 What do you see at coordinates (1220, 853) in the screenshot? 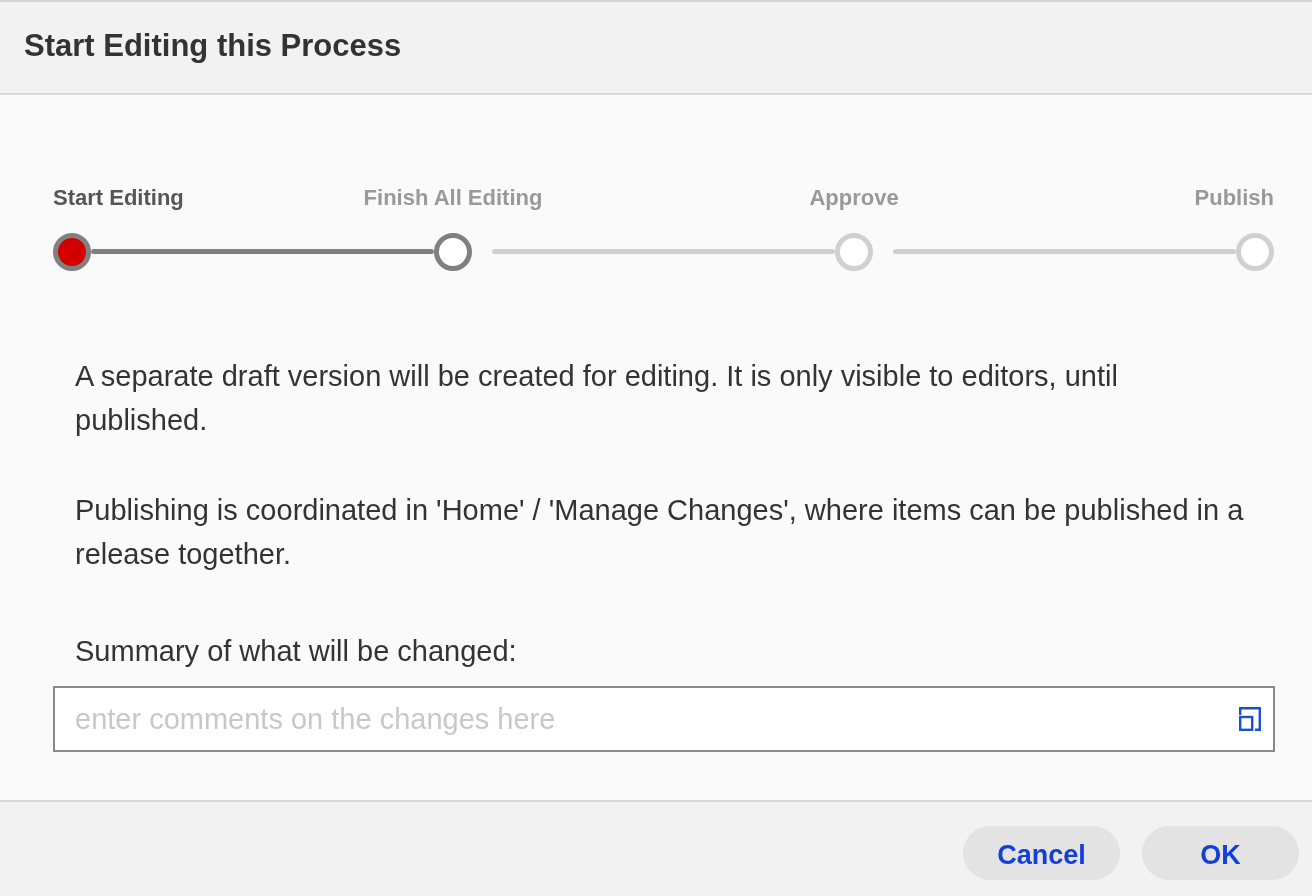
I see `dialog-button: OK` at bounding box center [1220, 853].